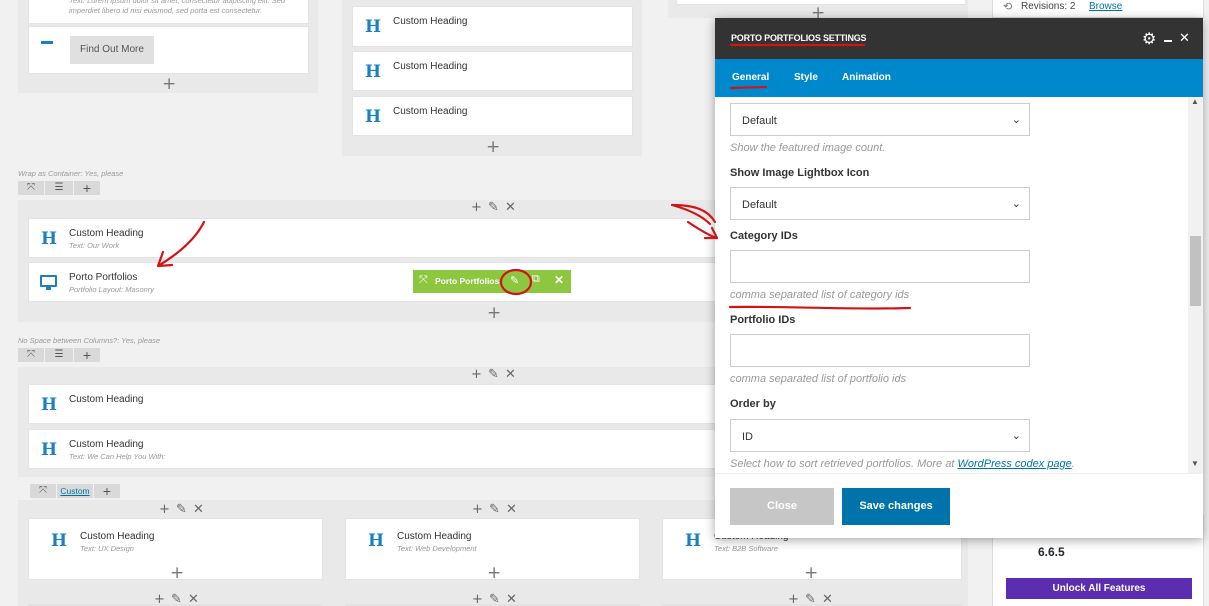 The height and width of the screenshot is (606, 1209). What do you see at coordinates (820, 307) in the screenshot?
I see `help-underline` at bounding box center [820, 307].